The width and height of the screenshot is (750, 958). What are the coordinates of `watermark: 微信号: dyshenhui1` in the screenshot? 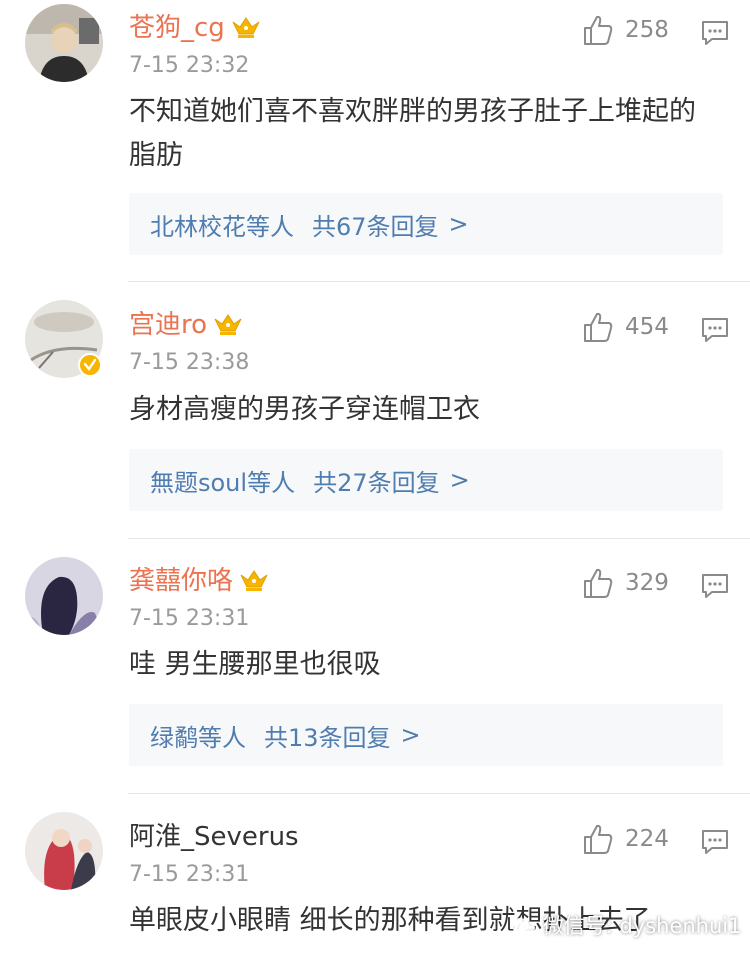 It's located at (626, 925).